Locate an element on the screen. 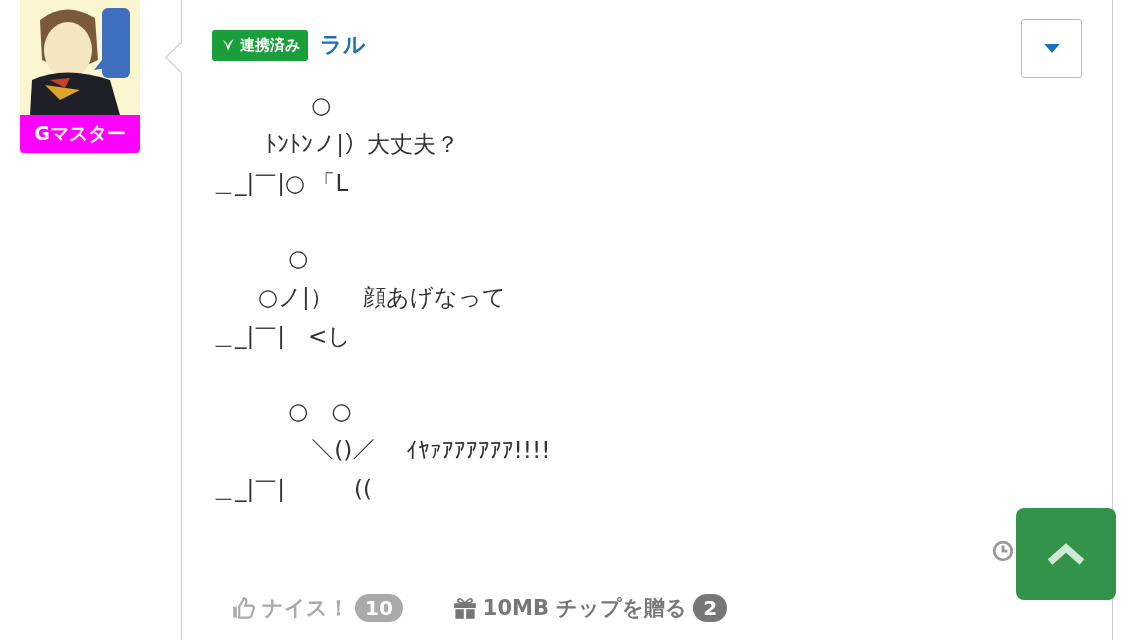 This screenshot has width=1136, height=640. post-text-line: ＼()／ ｲﾔｧｱｱｱｱｱｱ!!!! is located at coordinates (431, 450).